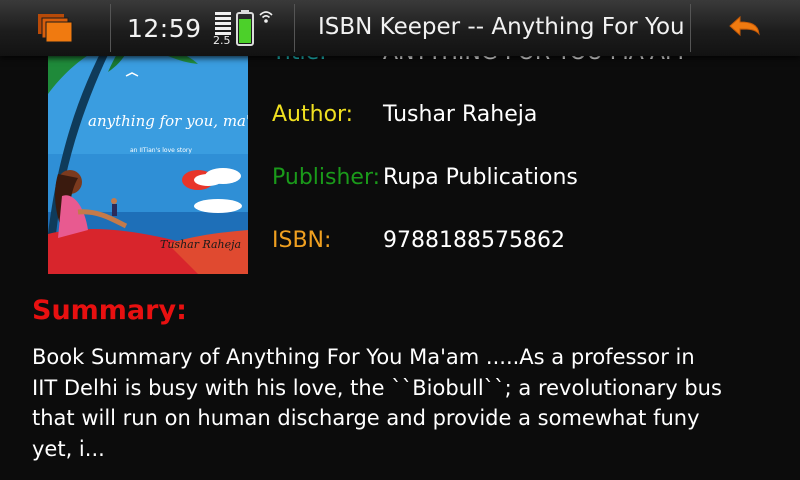 This screenshot has height=480, width=800. Describe the element at coordinates (164, 28) in the screenshot. I see `clock: 12:59` at that location.